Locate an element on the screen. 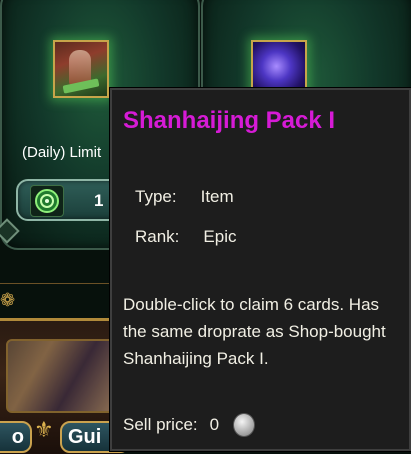 The image size is (411, 454). swirl-ornament-icon: ❁ is located at coordinates (8, 300).